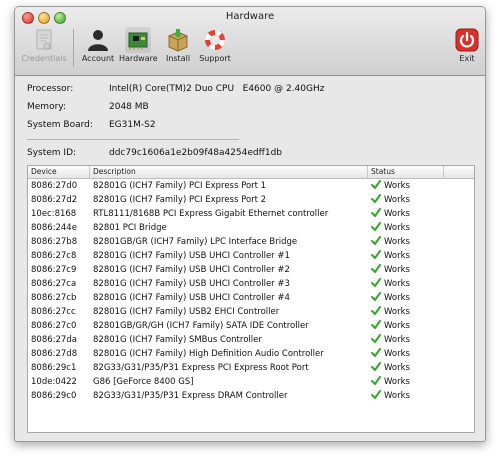  What do you see at coordinates (54, 284) in the screenshot?
I see `device-id-cell: 8086:27ca` at bounding box center [54, 284].